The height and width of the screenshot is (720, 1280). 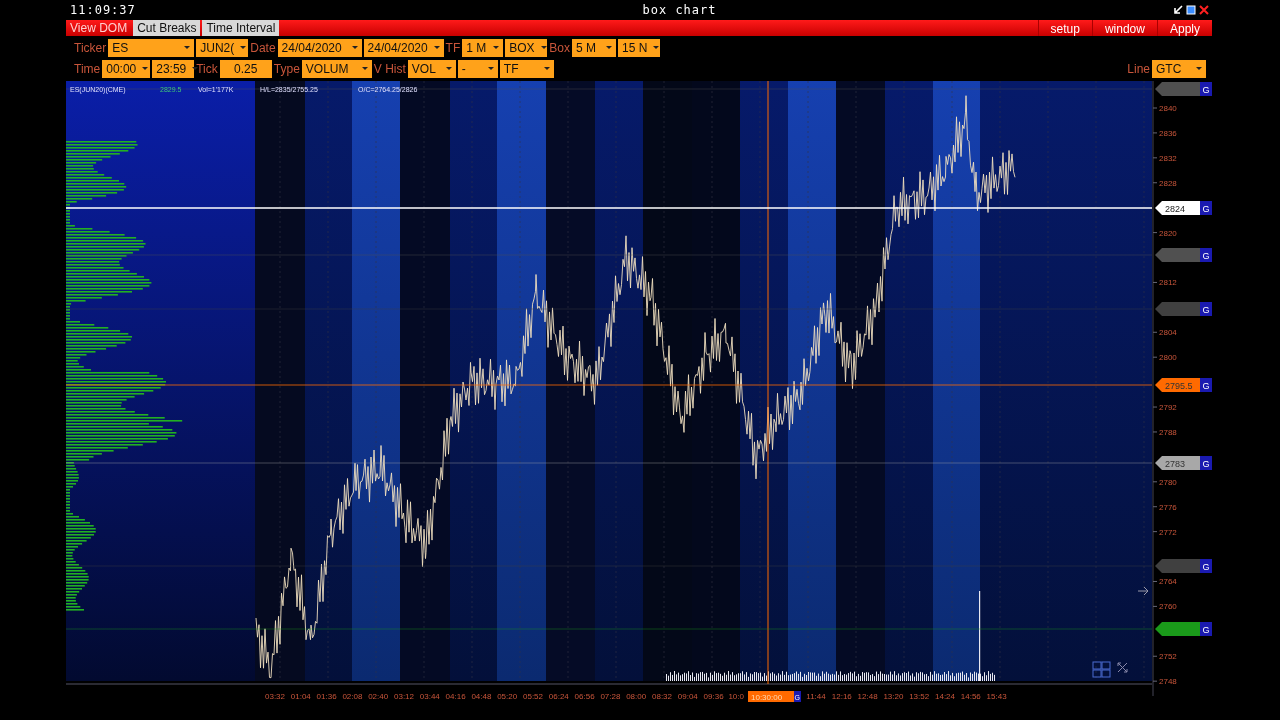 I want to click on window-title: box chart, so click(x=679, y=10).